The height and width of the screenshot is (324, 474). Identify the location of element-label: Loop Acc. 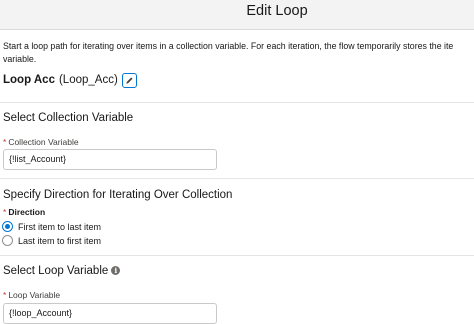
(29, 80).